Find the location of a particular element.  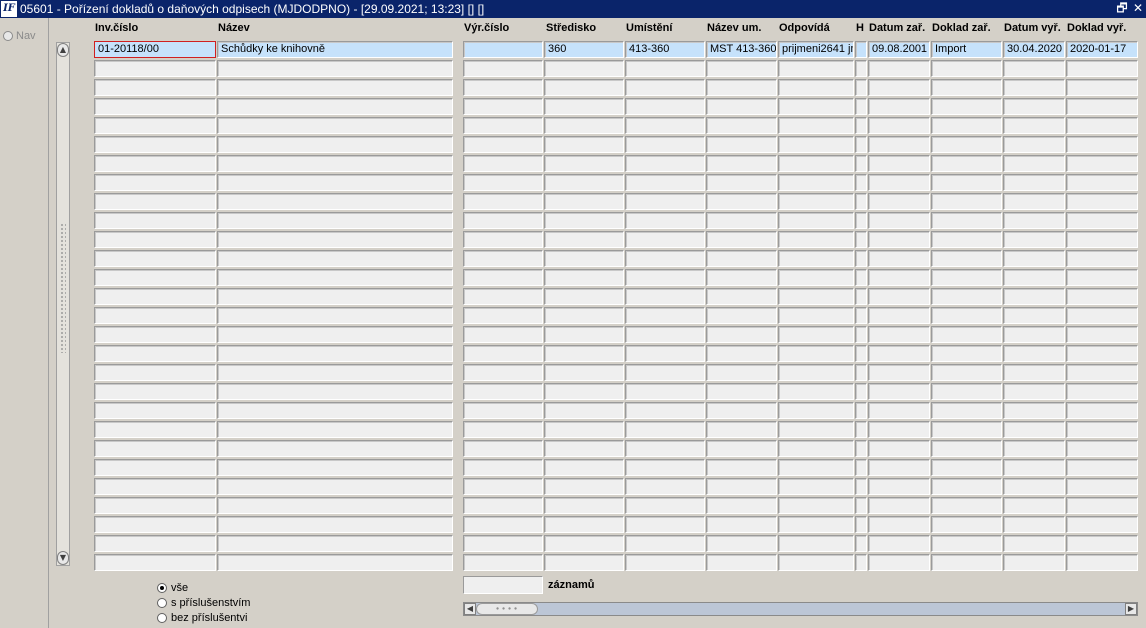

scroll-down-icon: ▼ is located at coordinates (63, 558).